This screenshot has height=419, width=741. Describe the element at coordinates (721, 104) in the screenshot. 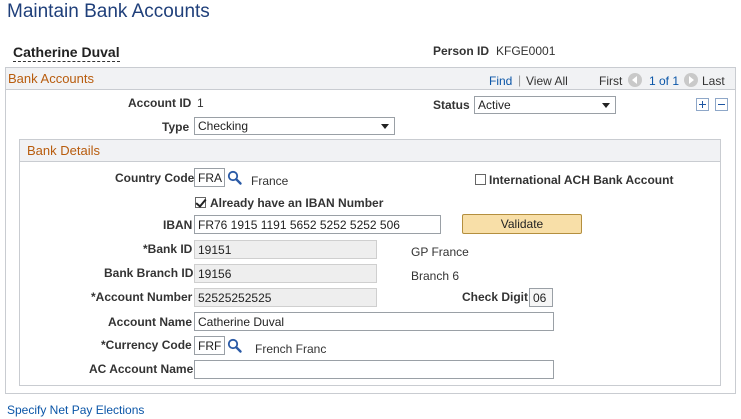

I see `delete-row-button` at that location.